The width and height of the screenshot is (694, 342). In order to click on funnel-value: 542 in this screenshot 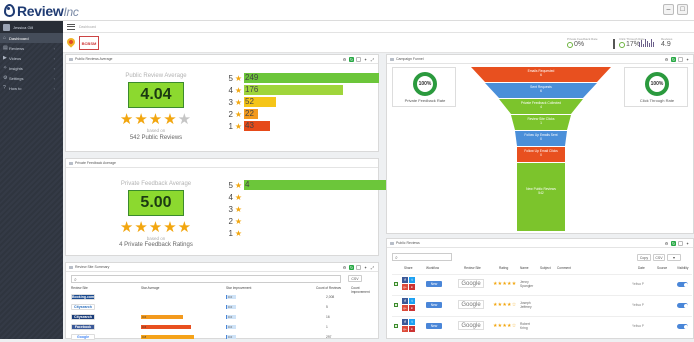, I will do `click(541, 193)`.